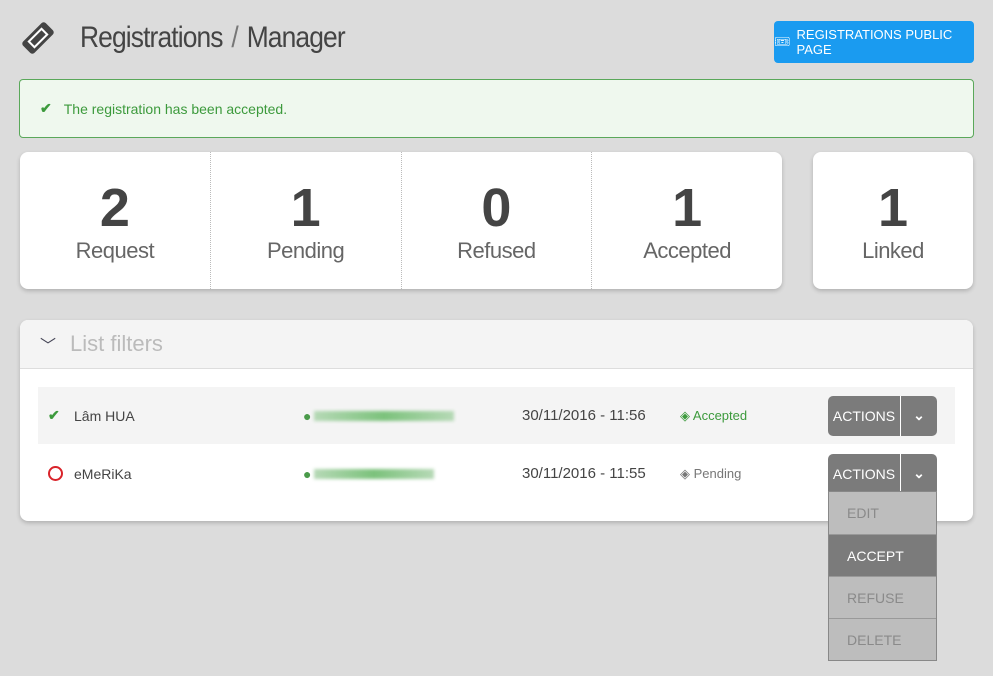 This screenshot has height=676, width=993. Describe the element at coordinates (114, 207) in the screenshot. I see `stat-value: 2` at that location.